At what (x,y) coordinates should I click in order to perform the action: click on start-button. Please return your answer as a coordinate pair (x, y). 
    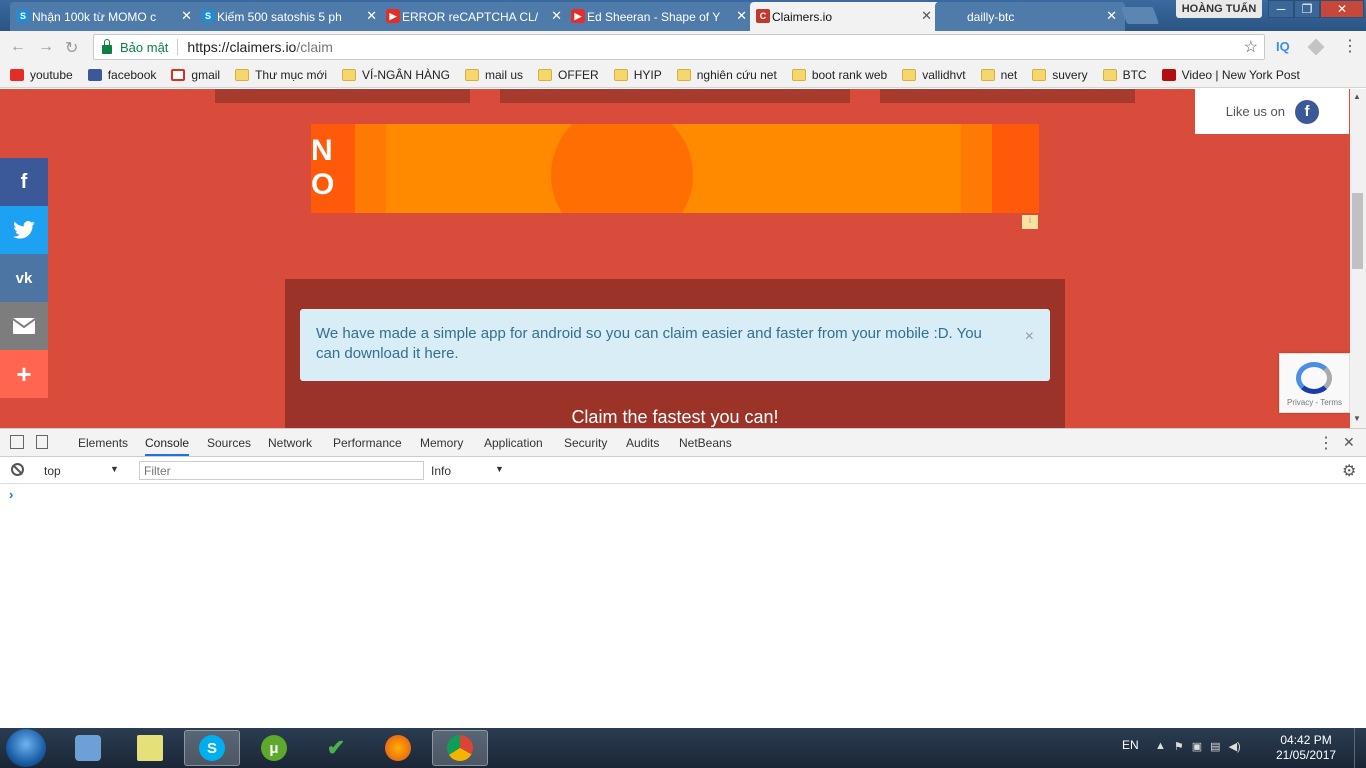
    Looking at the image, I should click on (26, 748).